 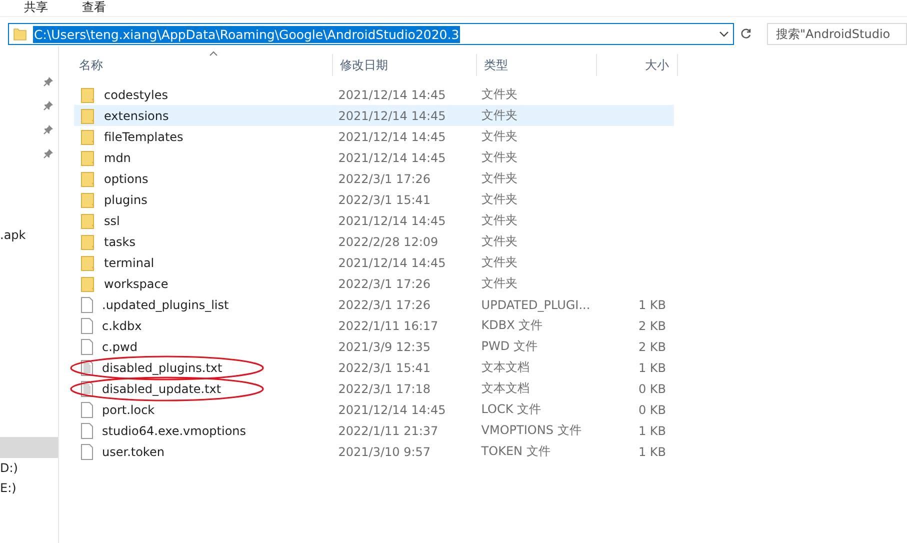 I want to click on file-name: mdn, so click(x=117, y=157).